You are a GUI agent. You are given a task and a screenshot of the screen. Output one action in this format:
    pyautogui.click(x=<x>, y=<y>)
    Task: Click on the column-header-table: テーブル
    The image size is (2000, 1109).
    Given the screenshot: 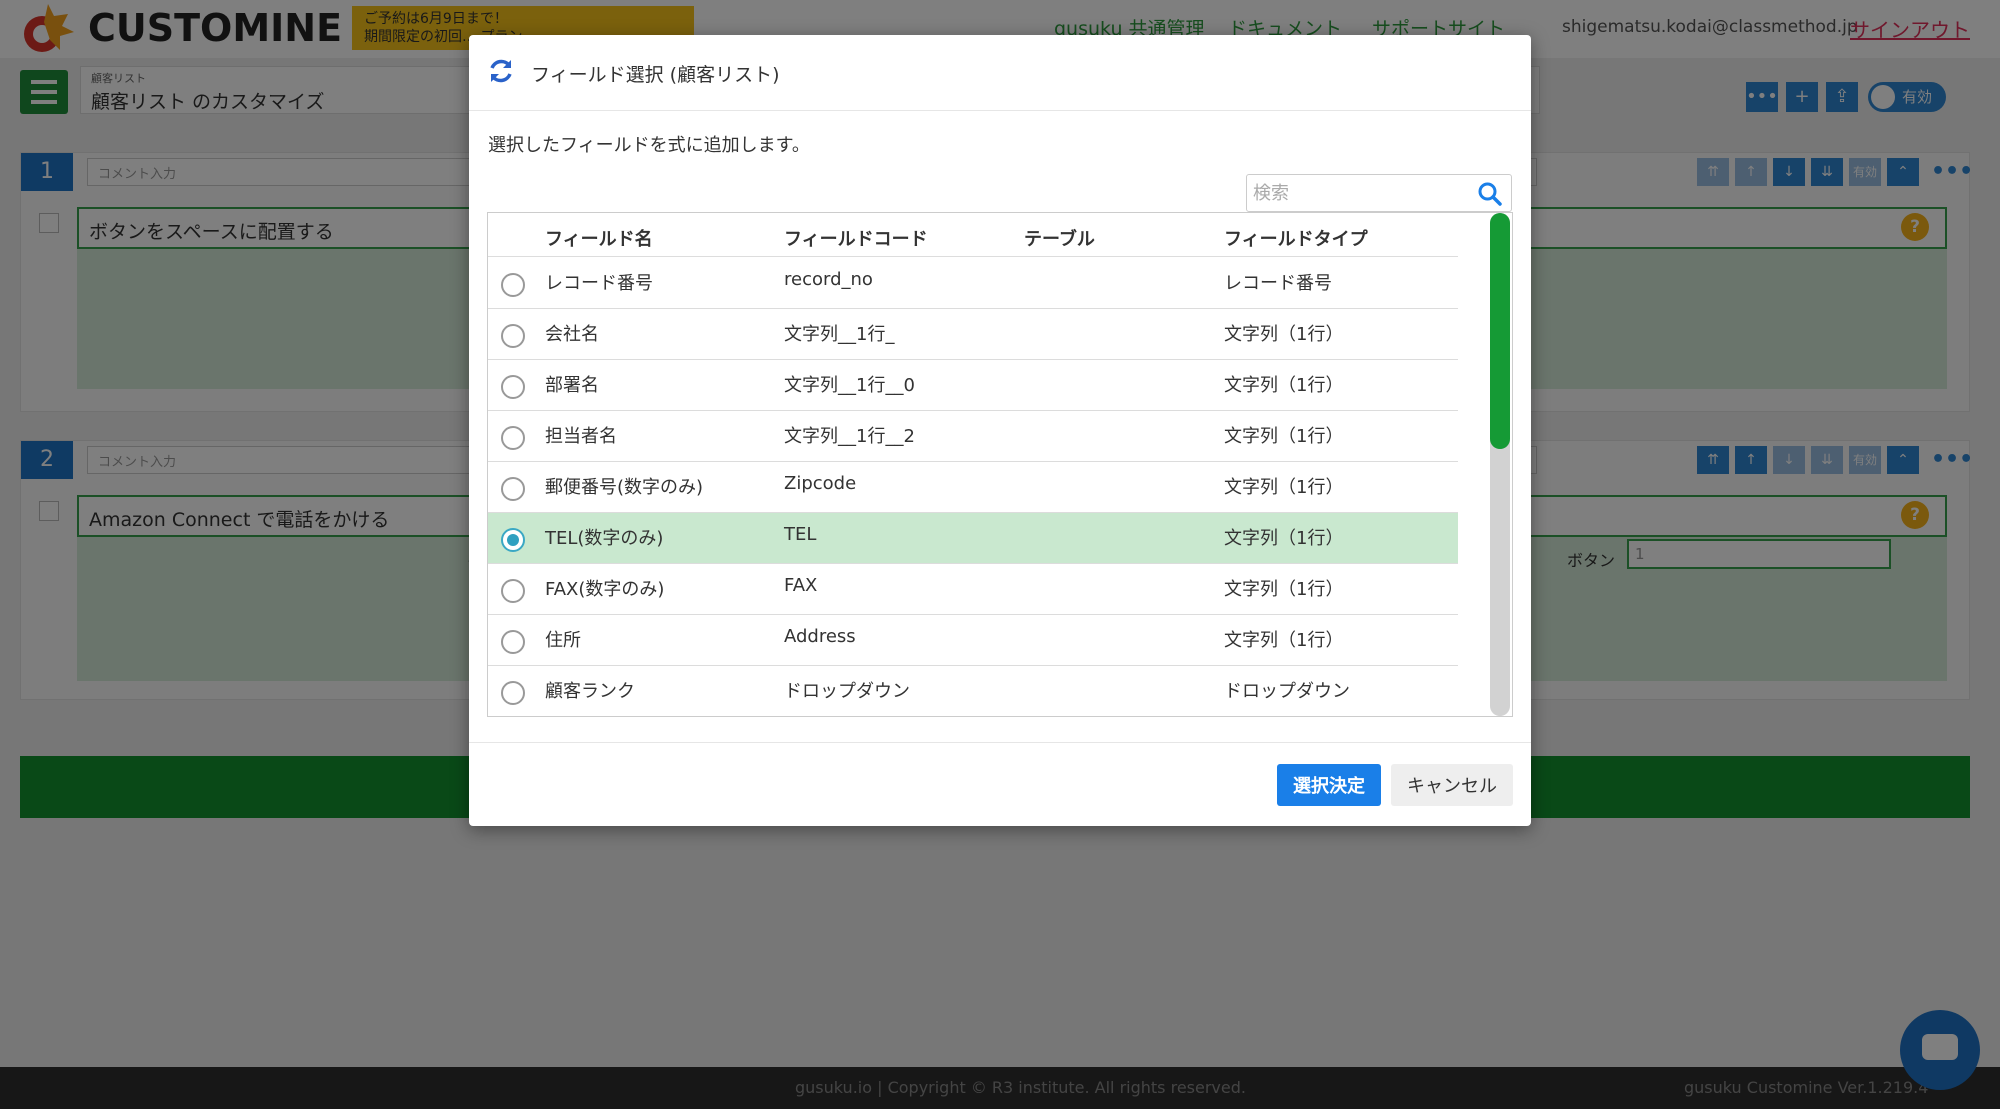 What is the action you would take?
    pyautogui.click(x=1059, y=239)
    